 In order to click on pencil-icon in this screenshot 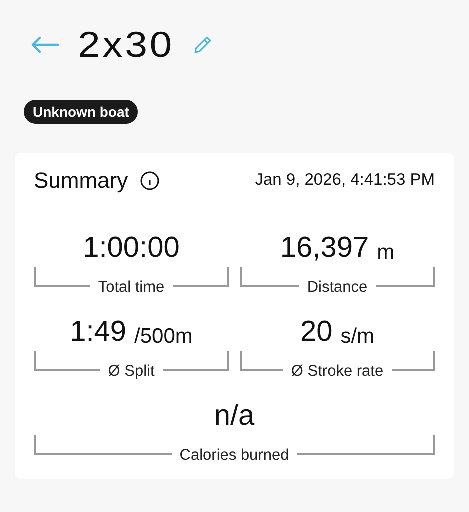, I will do `click(203, 45)`.